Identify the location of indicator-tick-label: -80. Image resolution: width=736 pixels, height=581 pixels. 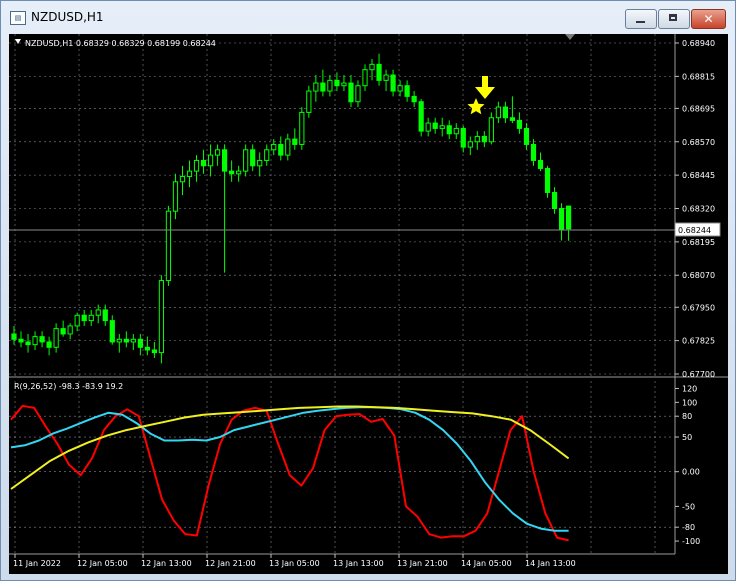
(688, 527).